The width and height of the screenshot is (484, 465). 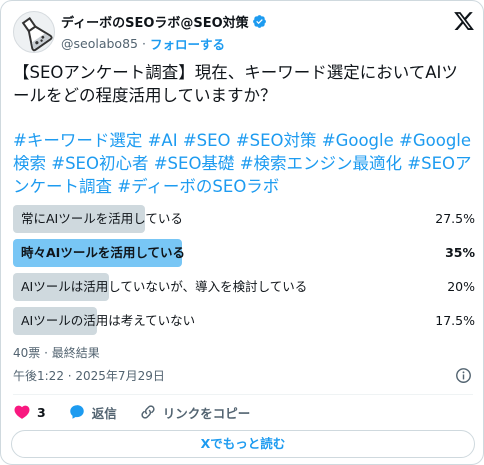 What do you see at coordinates (198, 186) in the screenshot?
I see `hashtag: #ディーボのSEOラボ` at bounding box center [198, 186].